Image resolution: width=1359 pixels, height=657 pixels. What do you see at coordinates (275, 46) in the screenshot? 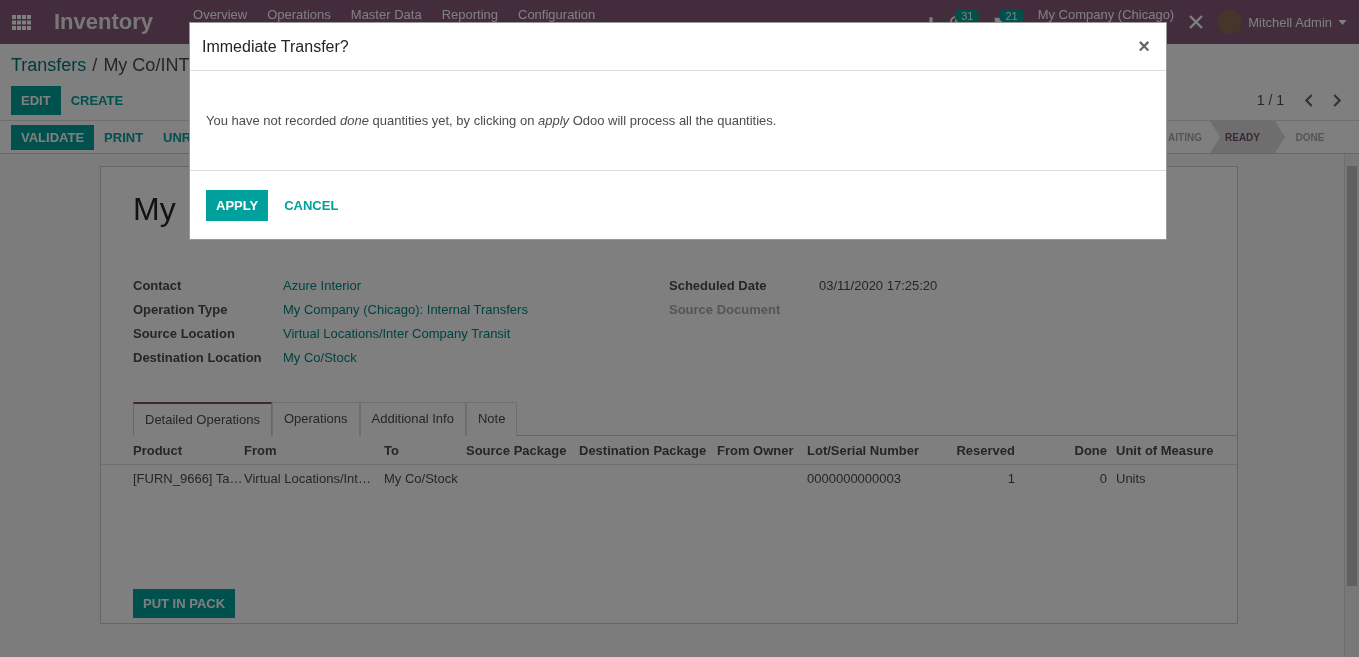
I see `dialog-title: Immediate Transfer?` at bounding box center [275, 46].